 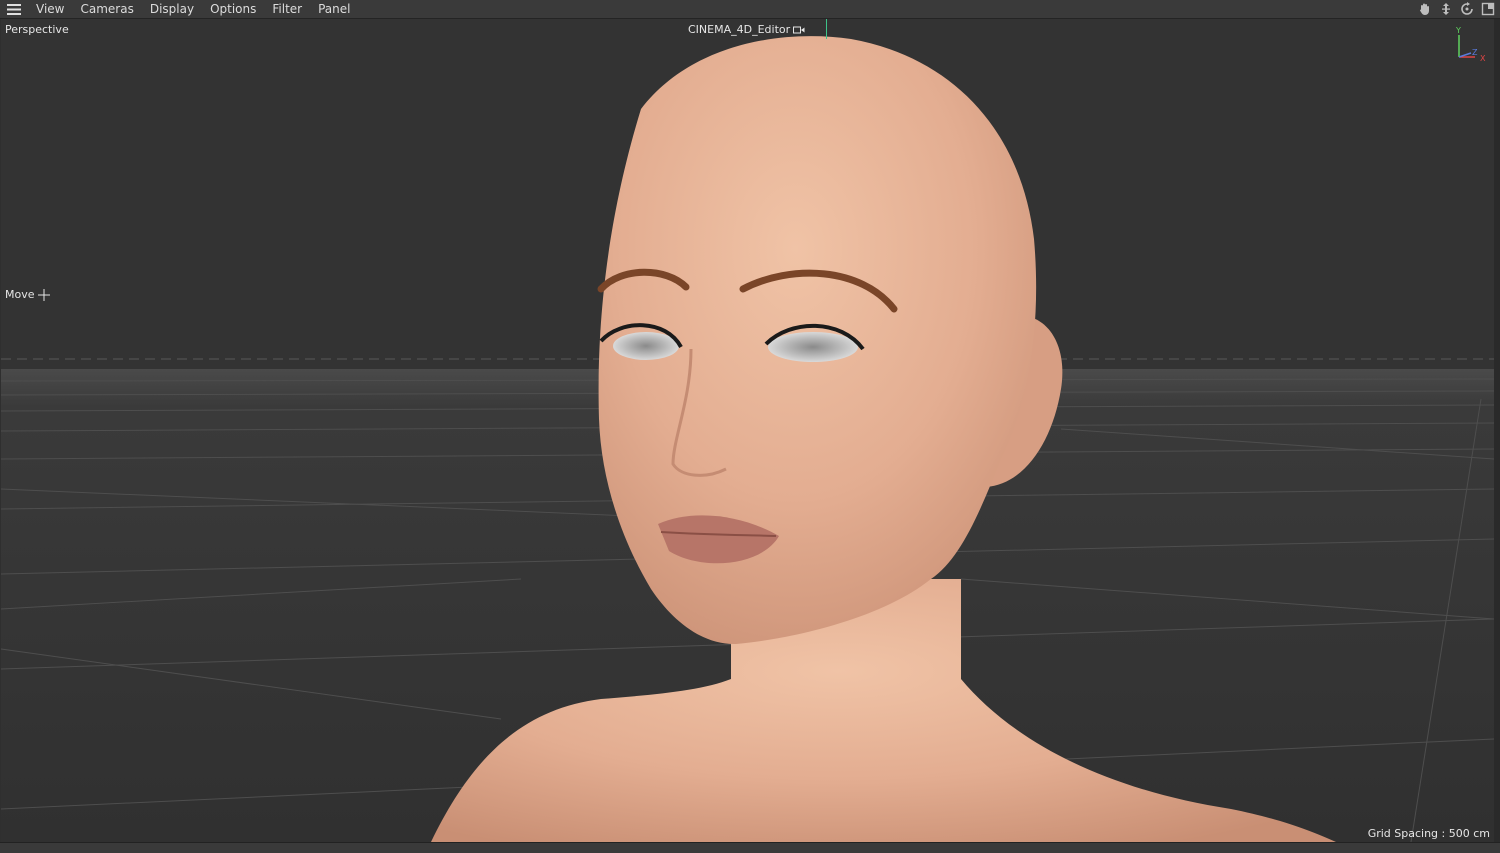 I want to click on axis-gizmo: Y Z X, so click(x=1470, y=44).